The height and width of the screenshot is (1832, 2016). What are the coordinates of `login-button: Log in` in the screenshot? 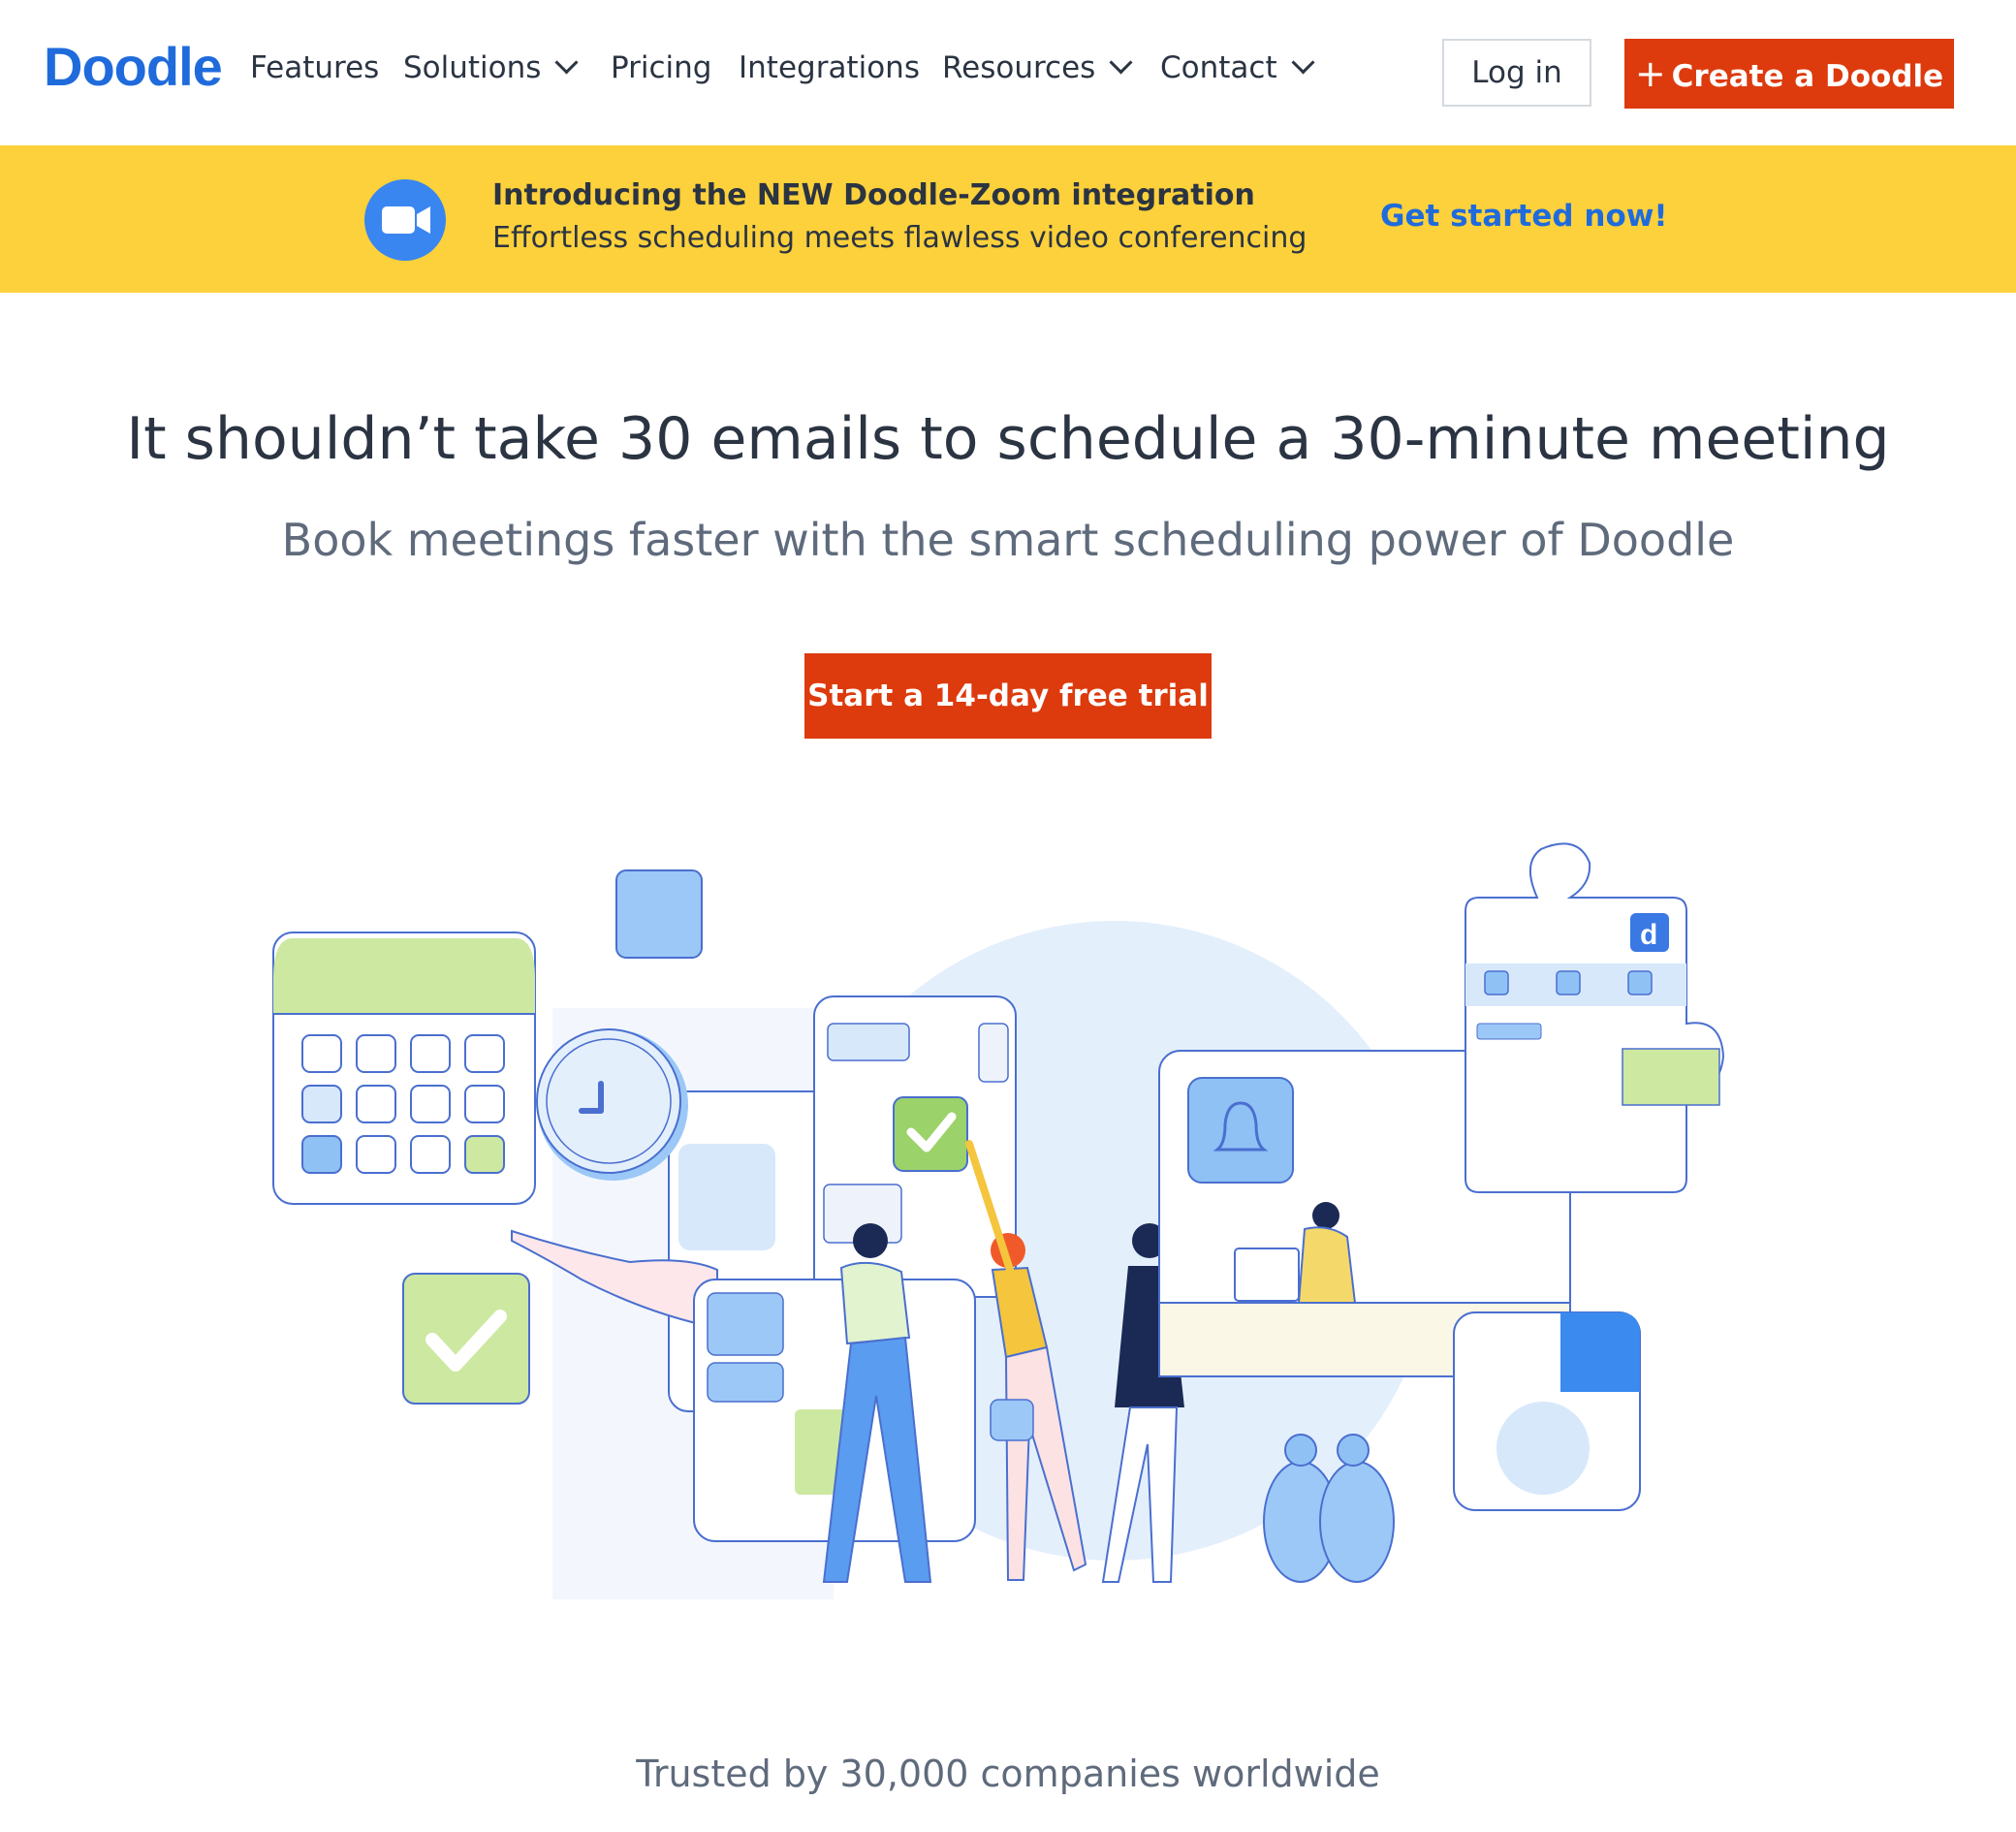 It's located at (1517, 73).